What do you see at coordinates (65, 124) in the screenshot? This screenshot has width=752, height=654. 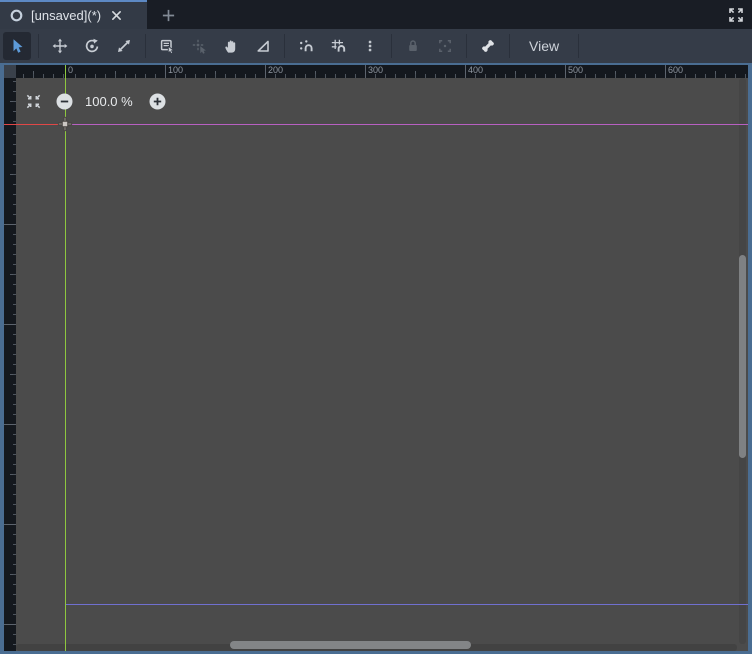 I see `node-position-gizmo` at bounding box center [65, 124].